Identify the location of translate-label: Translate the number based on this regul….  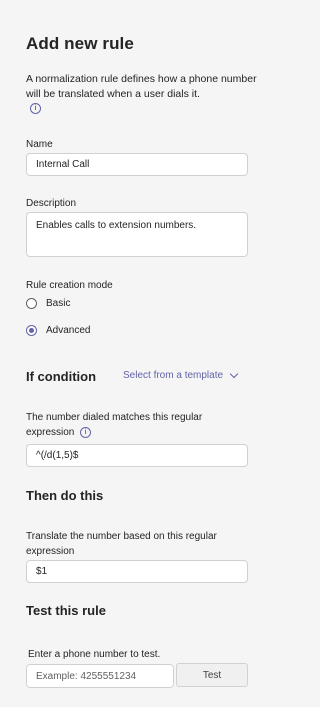
(121, 544).